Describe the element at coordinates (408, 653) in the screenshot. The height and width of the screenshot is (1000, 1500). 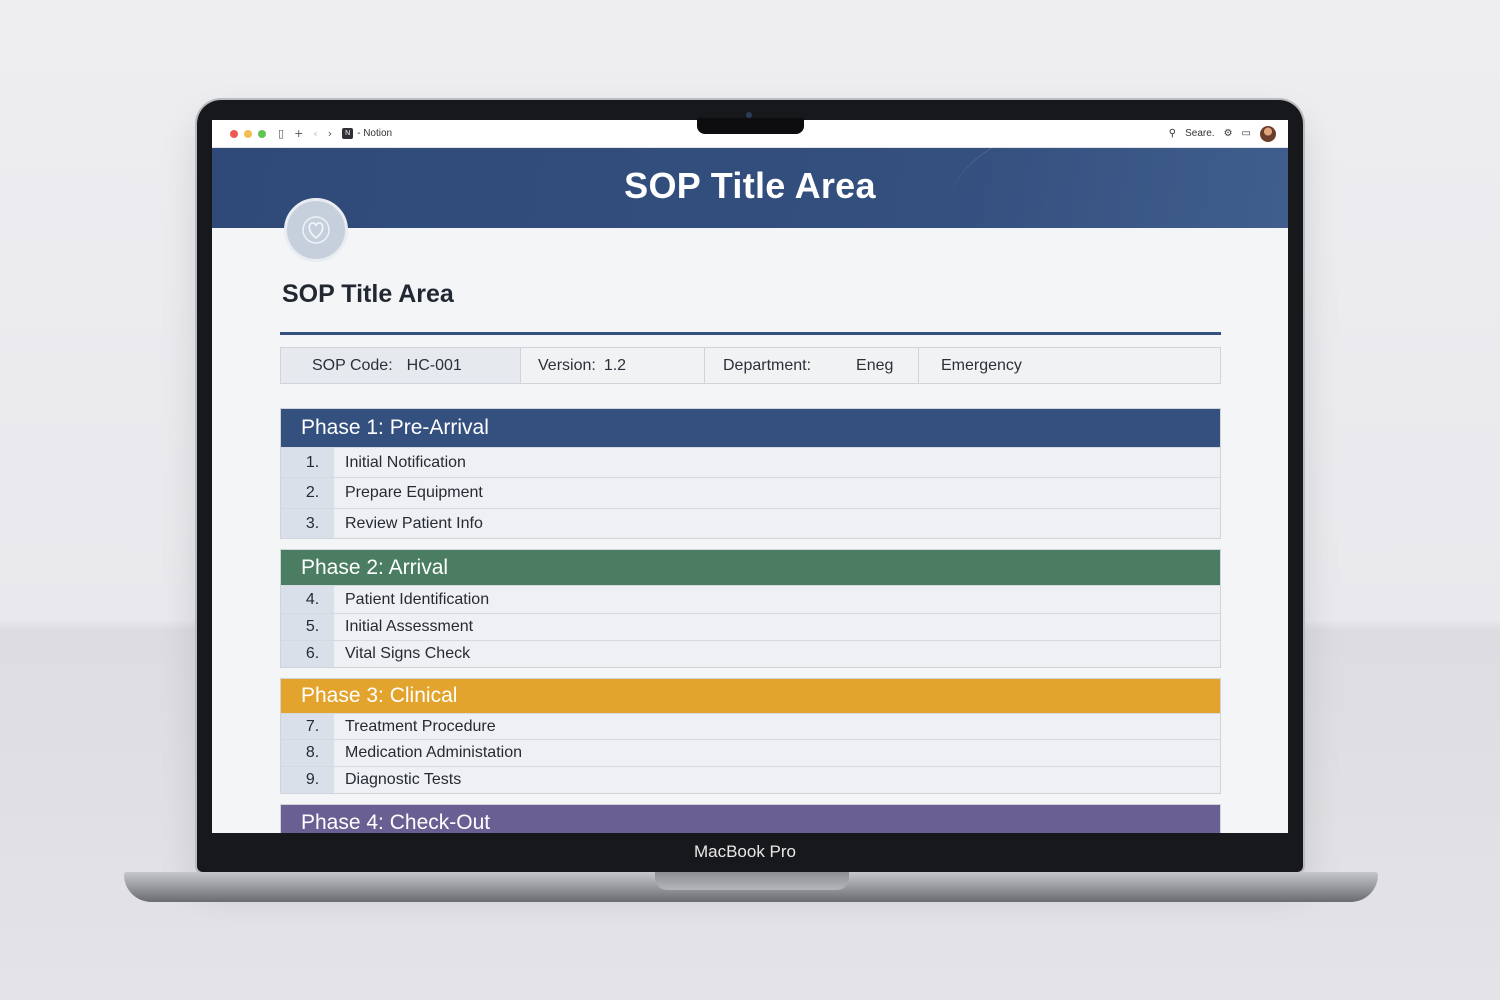
I see `step-label: Vital Signs Check` at that location.